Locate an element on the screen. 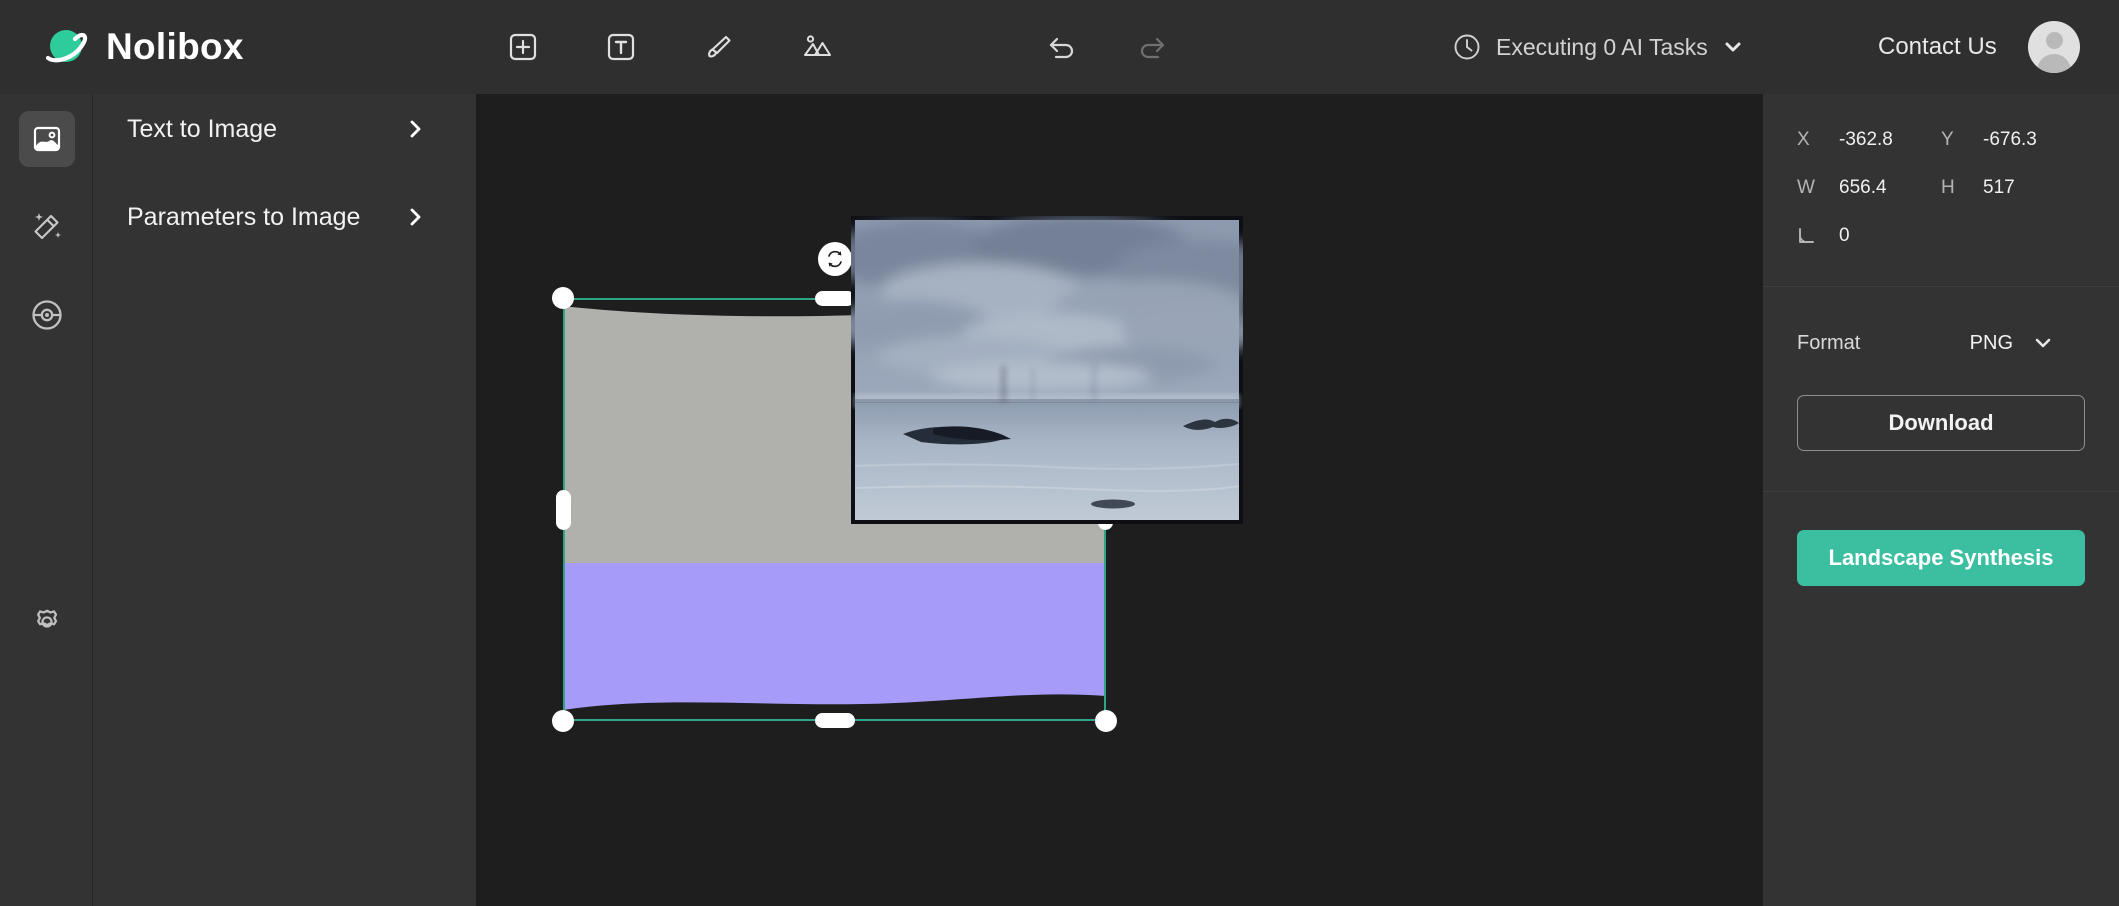  image-icon is located at coordinates (47, 139).